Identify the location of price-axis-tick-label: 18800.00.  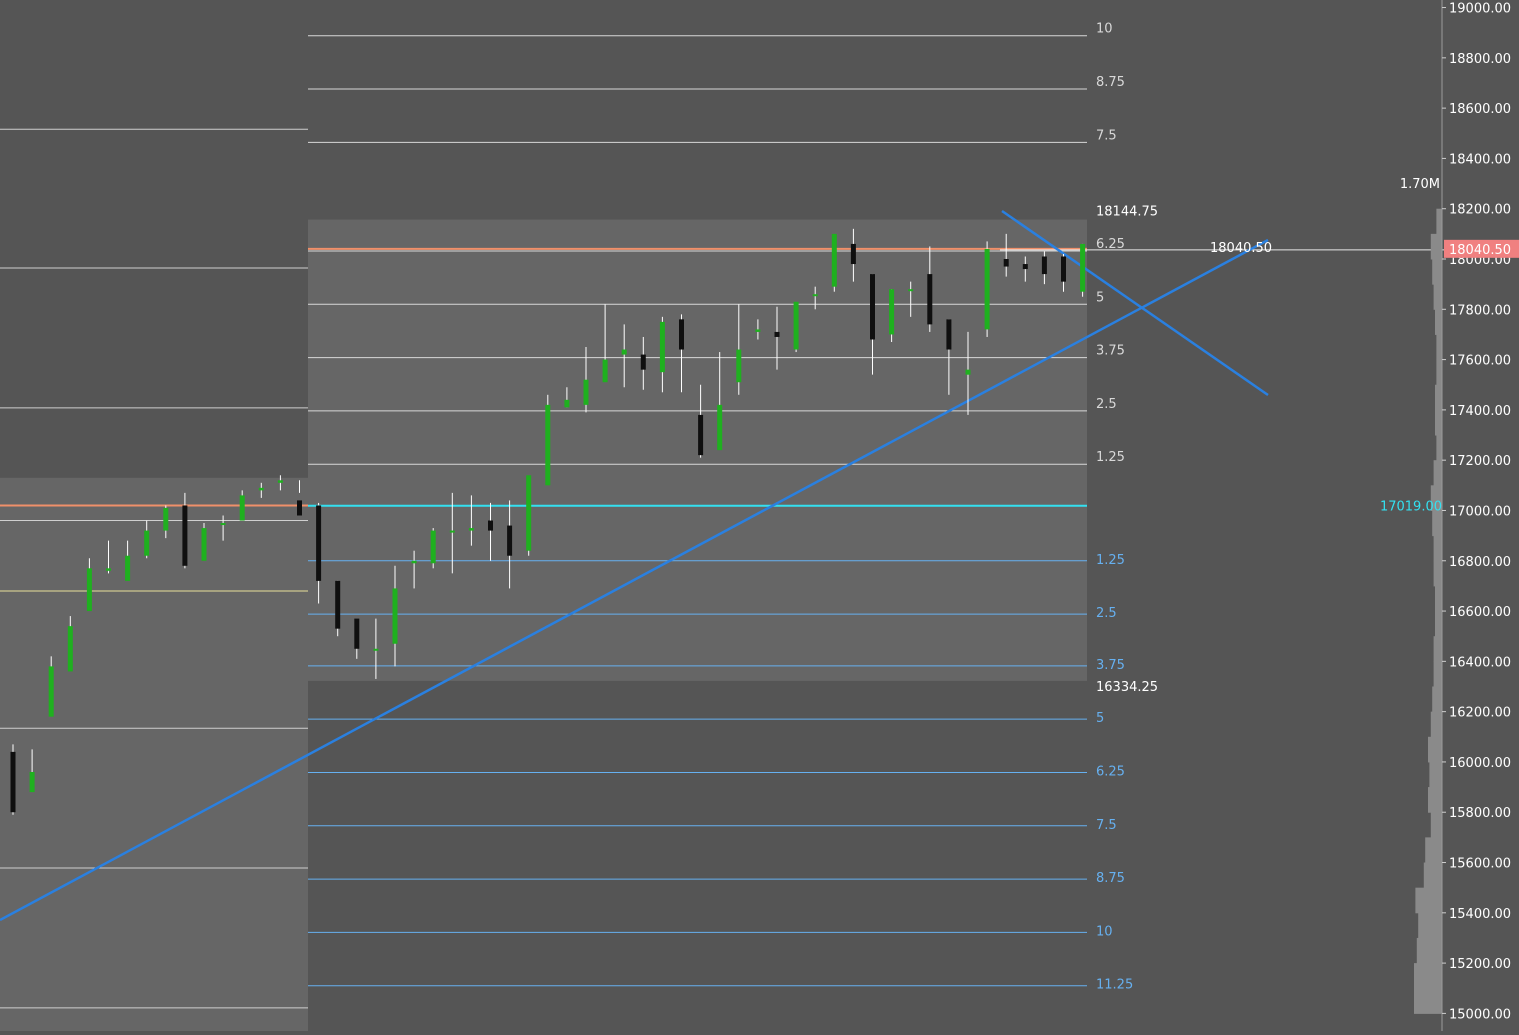
(1480, 59).